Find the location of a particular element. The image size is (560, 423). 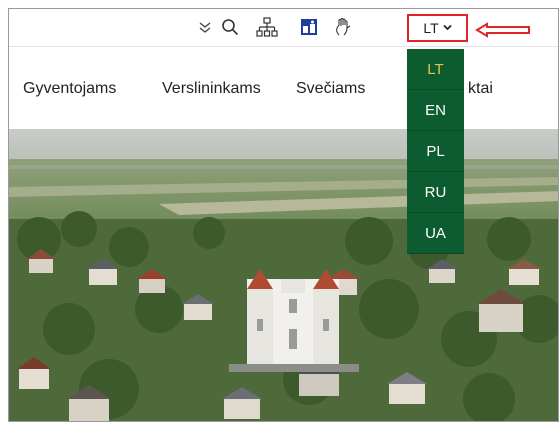

language-option-ru: RU is located at coordinates (435, 192).